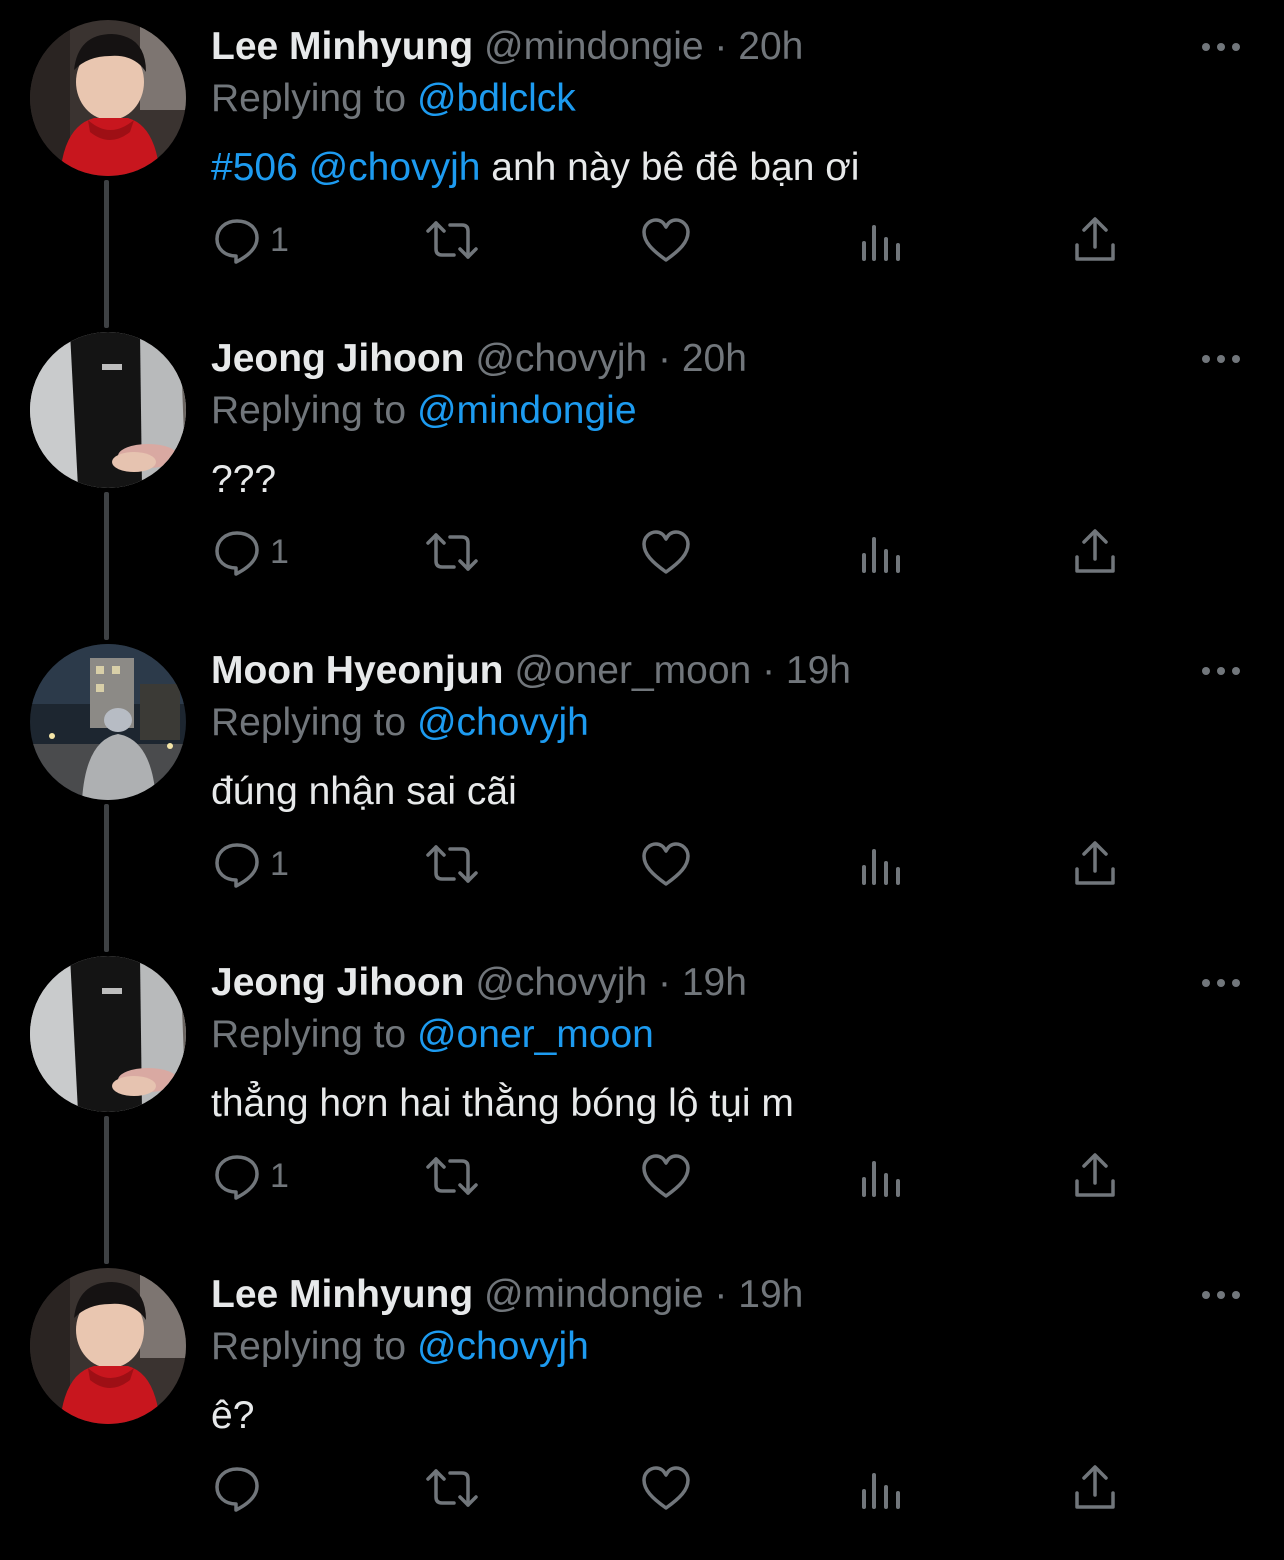 The width and height of the screenshot is (1284, 1560). What do you see at coordinates (675, 167) in the screenshot?
I see `tweet-body: anh này bê đê bạn ơi` at bounding box center [675, 167].